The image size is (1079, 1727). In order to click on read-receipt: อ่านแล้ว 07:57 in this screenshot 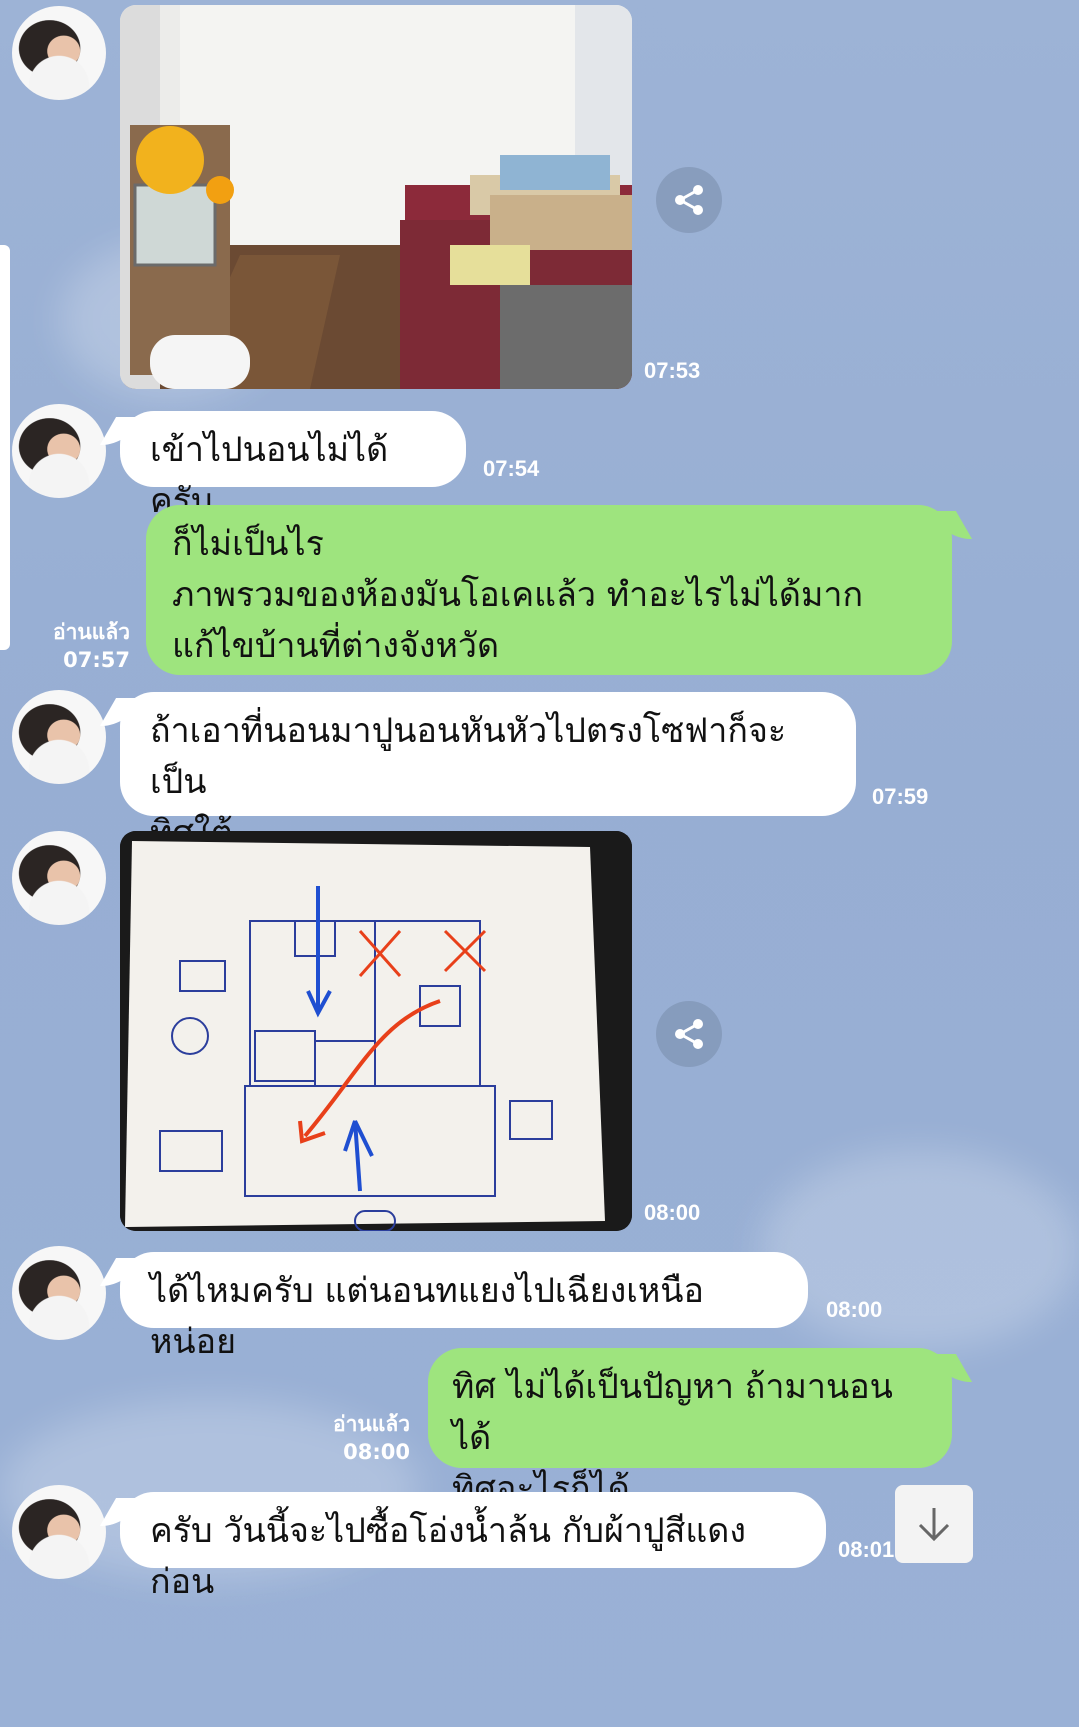, I will do `click(80, 646)`.